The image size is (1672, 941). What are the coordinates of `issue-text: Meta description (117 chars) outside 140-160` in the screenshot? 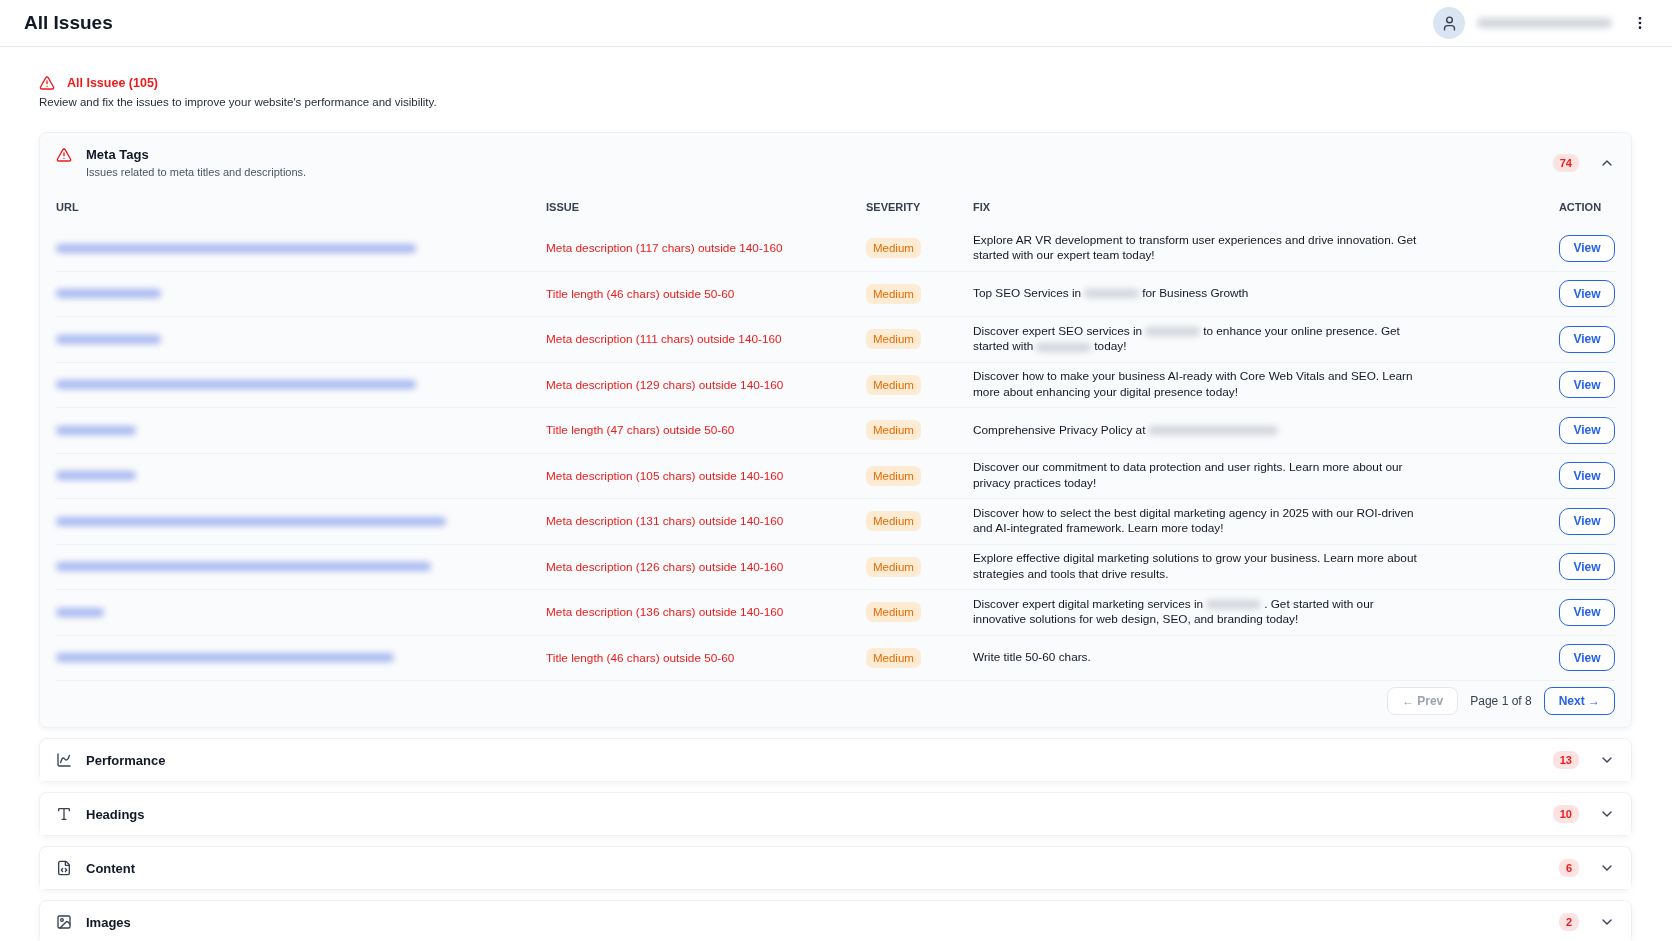 It's located at (665, 248).